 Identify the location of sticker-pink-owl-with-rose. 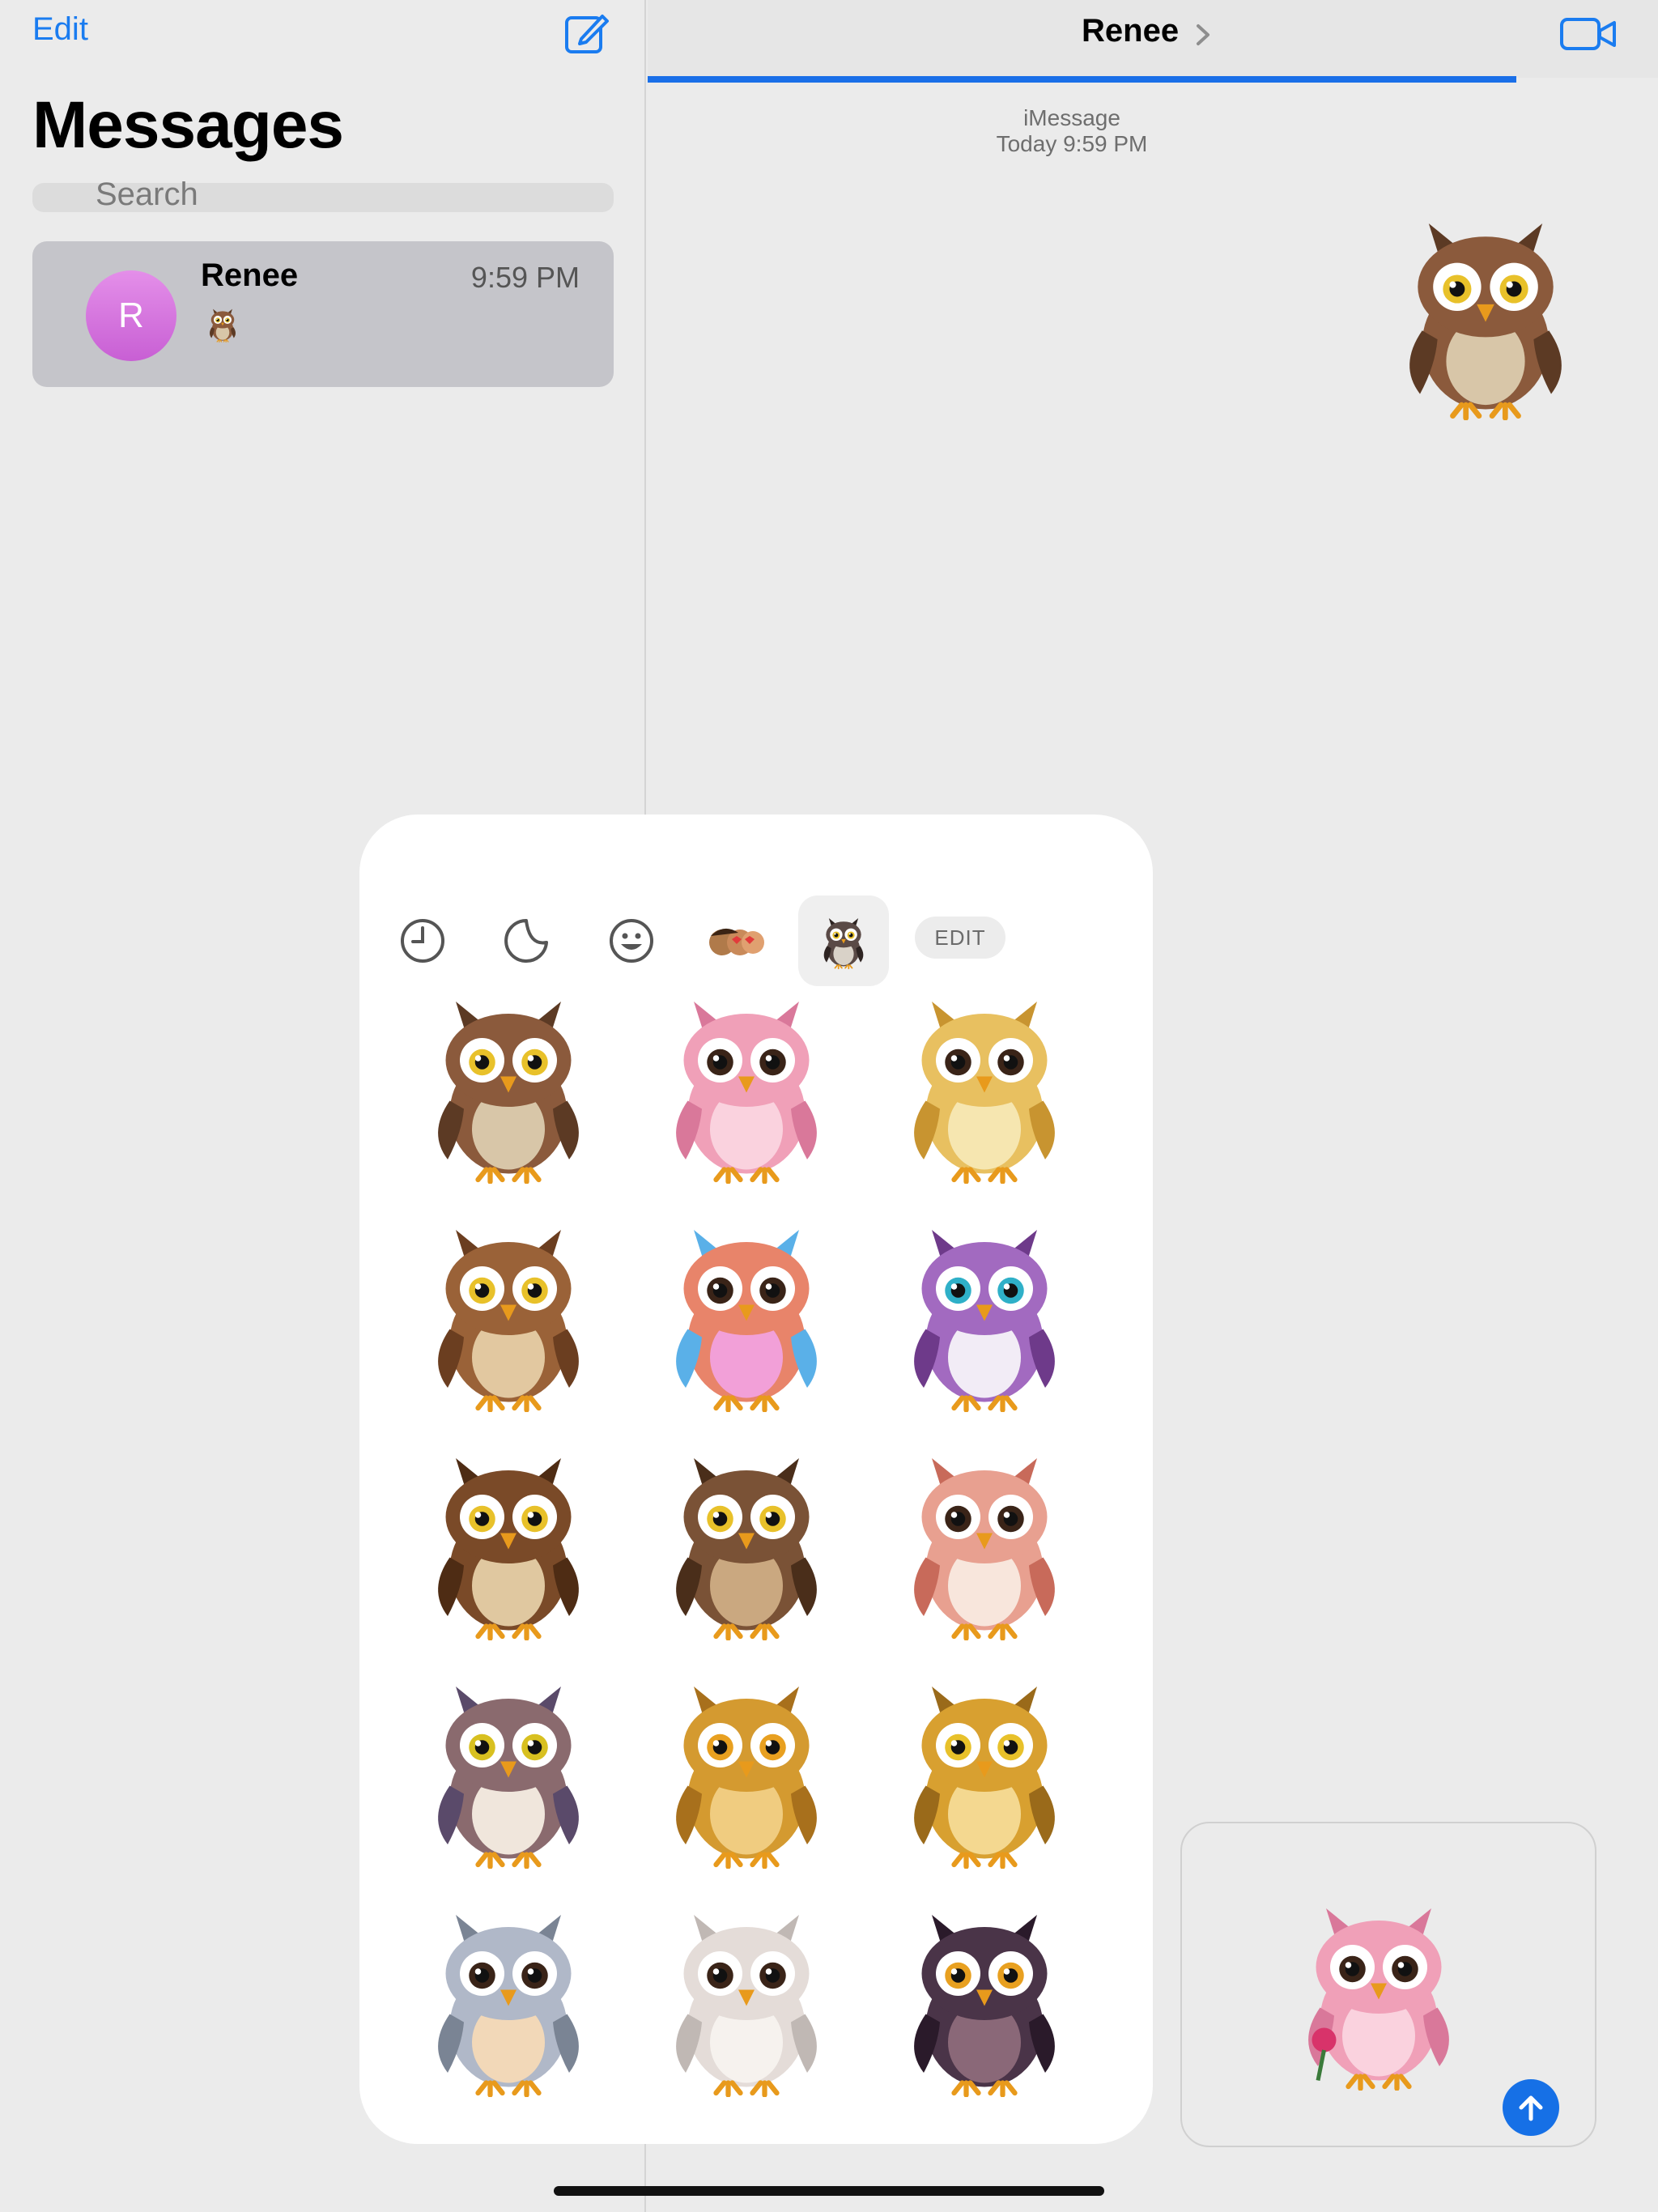
(746, 1082).